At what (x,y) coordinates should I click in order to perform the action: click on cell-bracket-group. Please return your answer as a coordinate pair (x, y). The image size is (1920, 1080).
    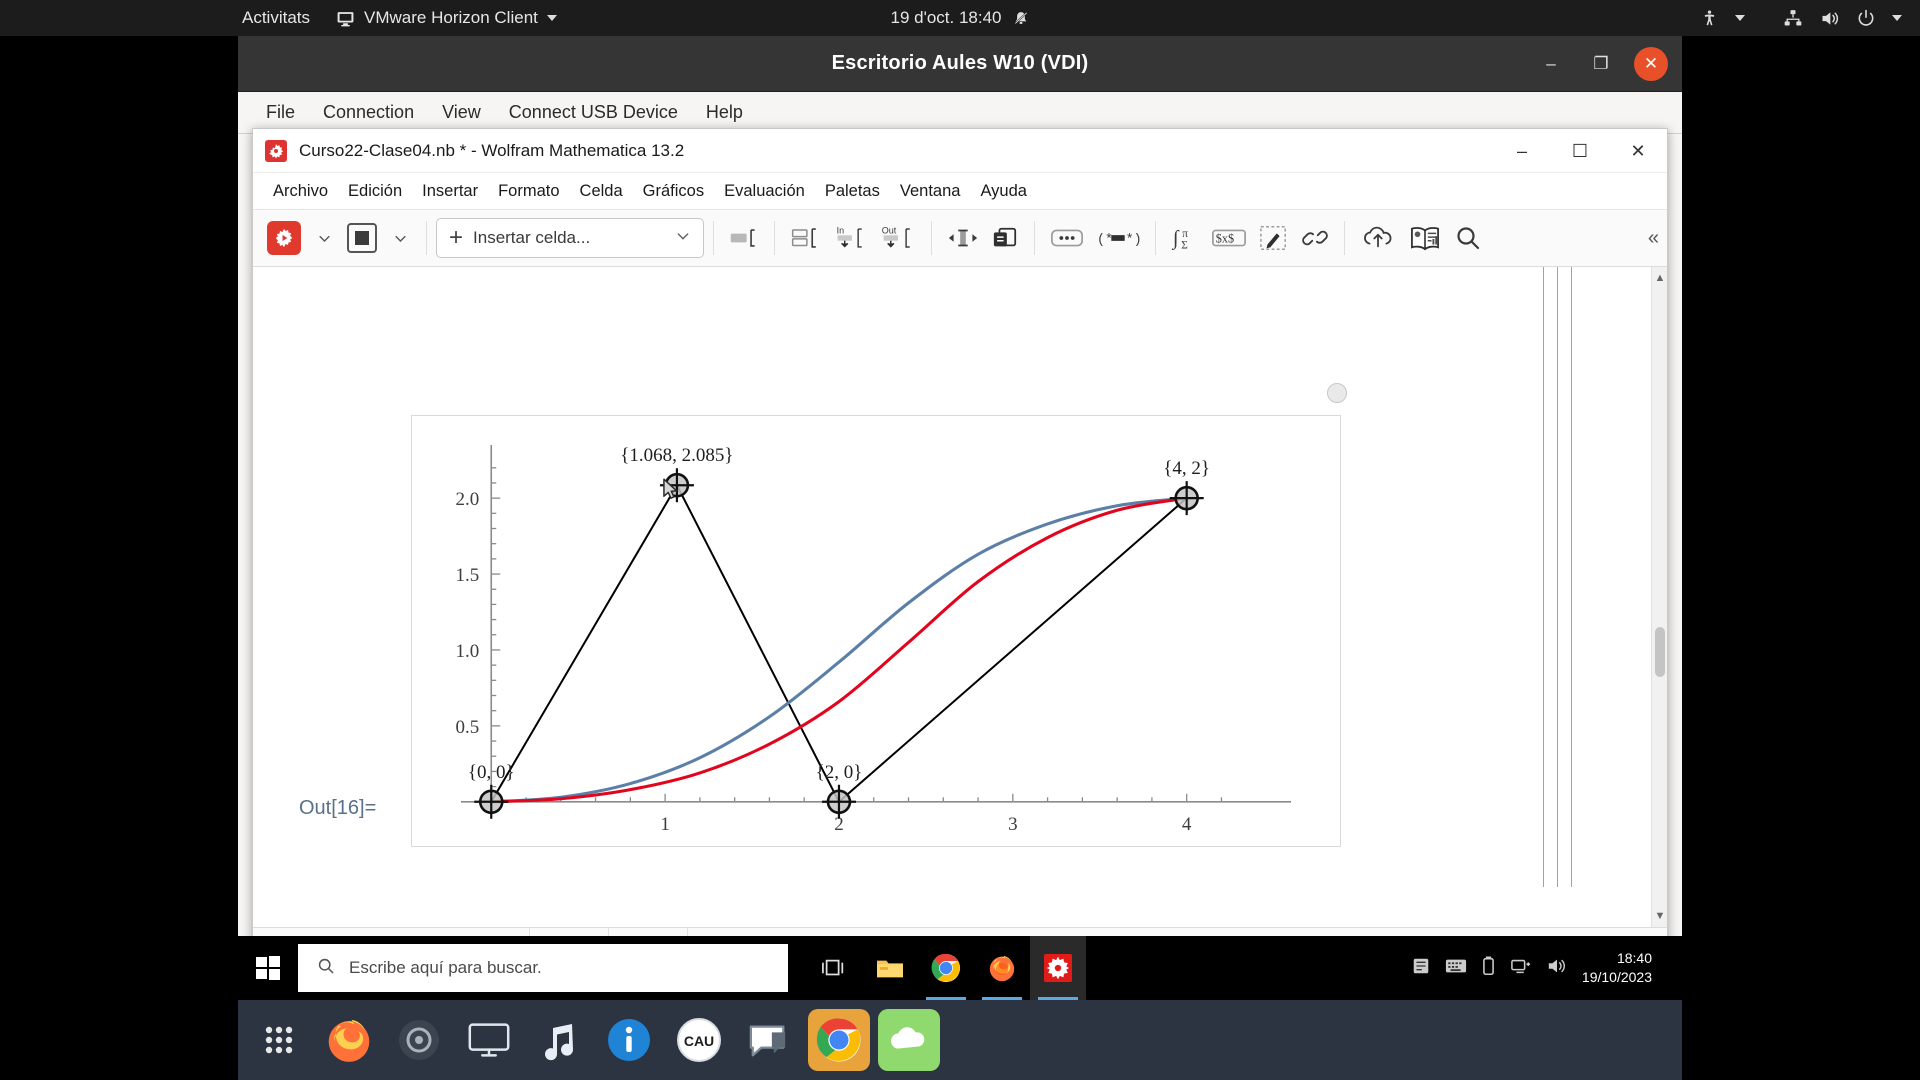
    Looking at the image, I should click on (1571, 577).